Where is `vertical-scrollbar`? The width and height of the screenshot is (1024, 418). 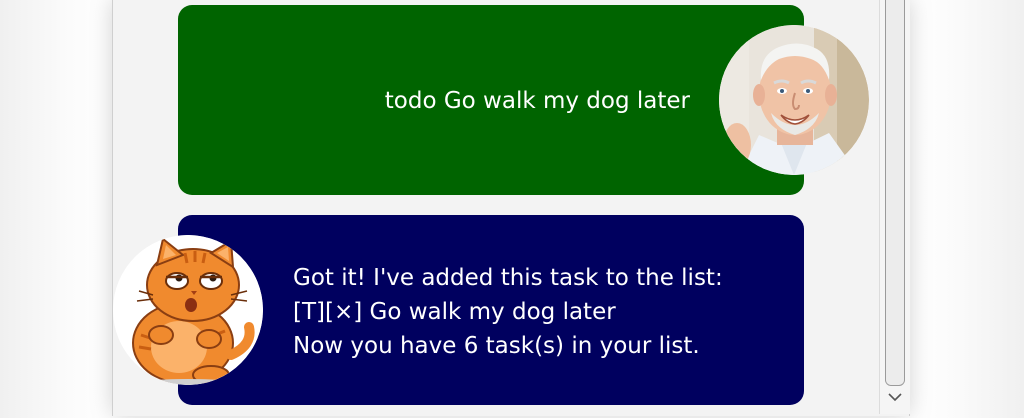
vertical-scrollbar is located at coordinates (894, 207).